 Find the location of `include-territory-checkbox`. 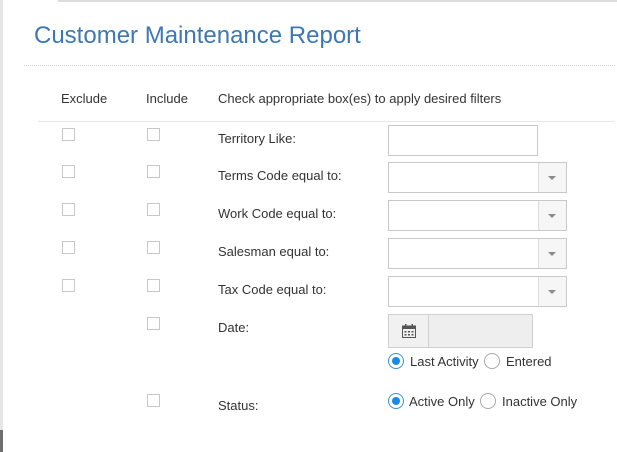

include-territory-checkbox is located at coordinates (153, 134).